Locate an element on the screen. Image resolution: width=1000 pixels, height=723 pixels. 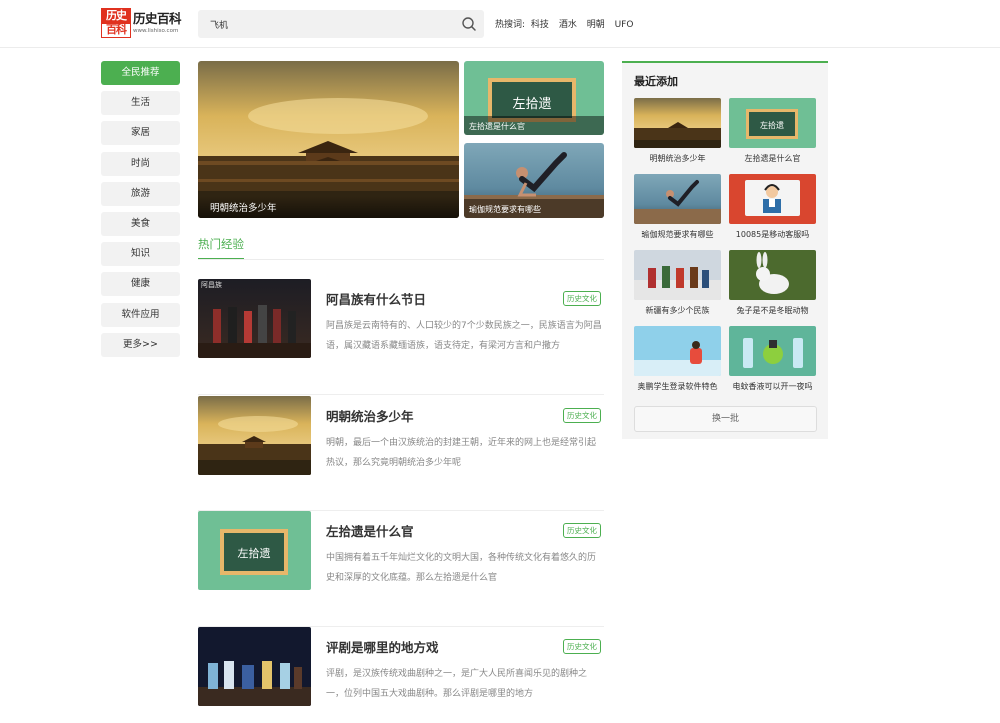
hot-term-tech: 科技 is located at coordinates (540, 25).